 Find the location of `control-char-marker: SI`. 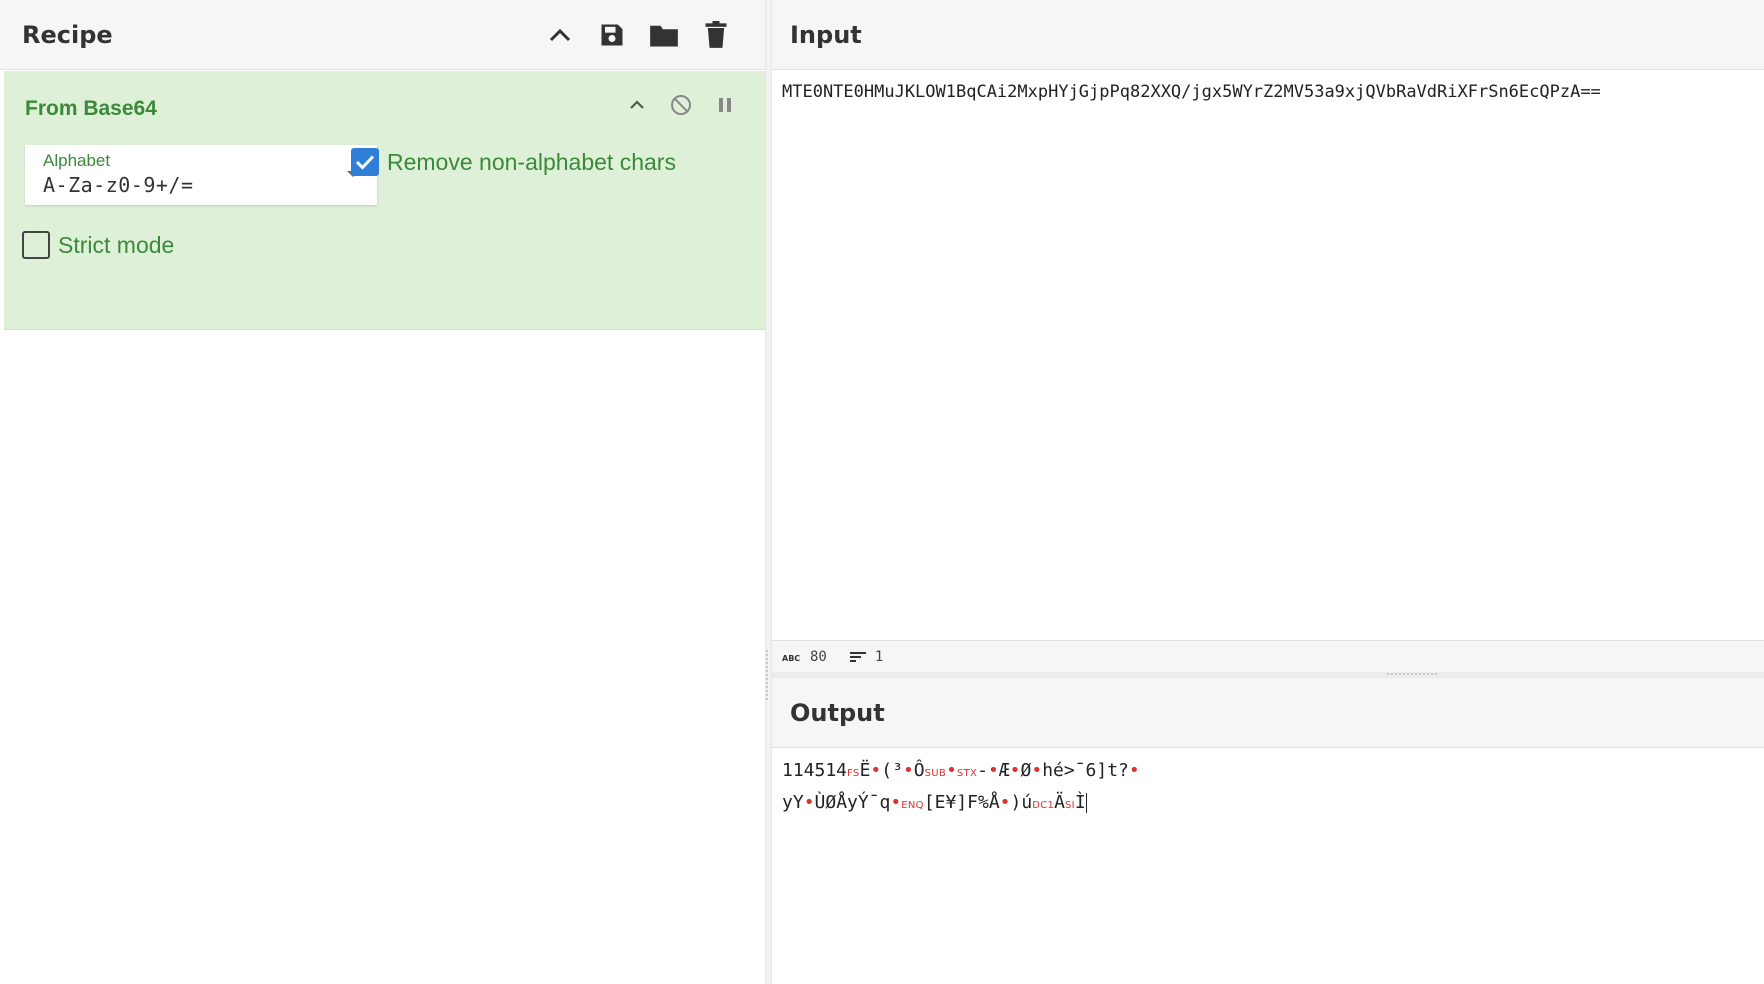

control-char-marker: SI is located at coordinates (1070, 805).